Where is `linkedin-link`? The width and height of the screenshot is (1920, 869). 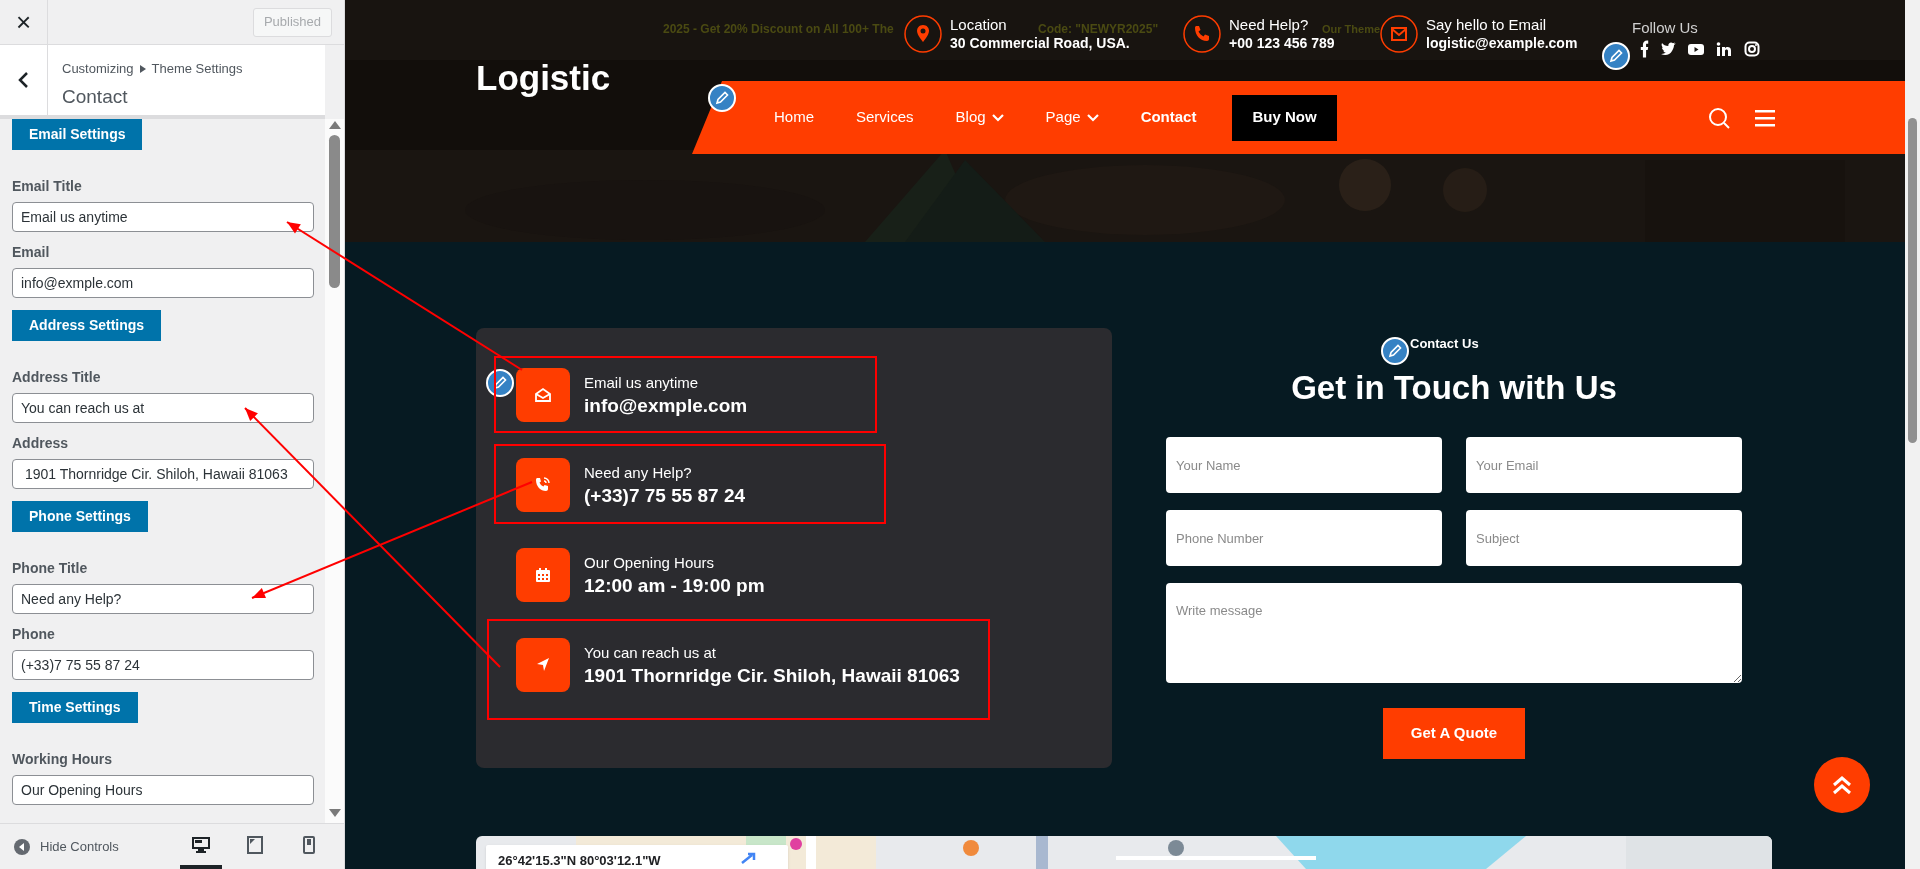
linkedin-link is located at coordinates (1724, 49).